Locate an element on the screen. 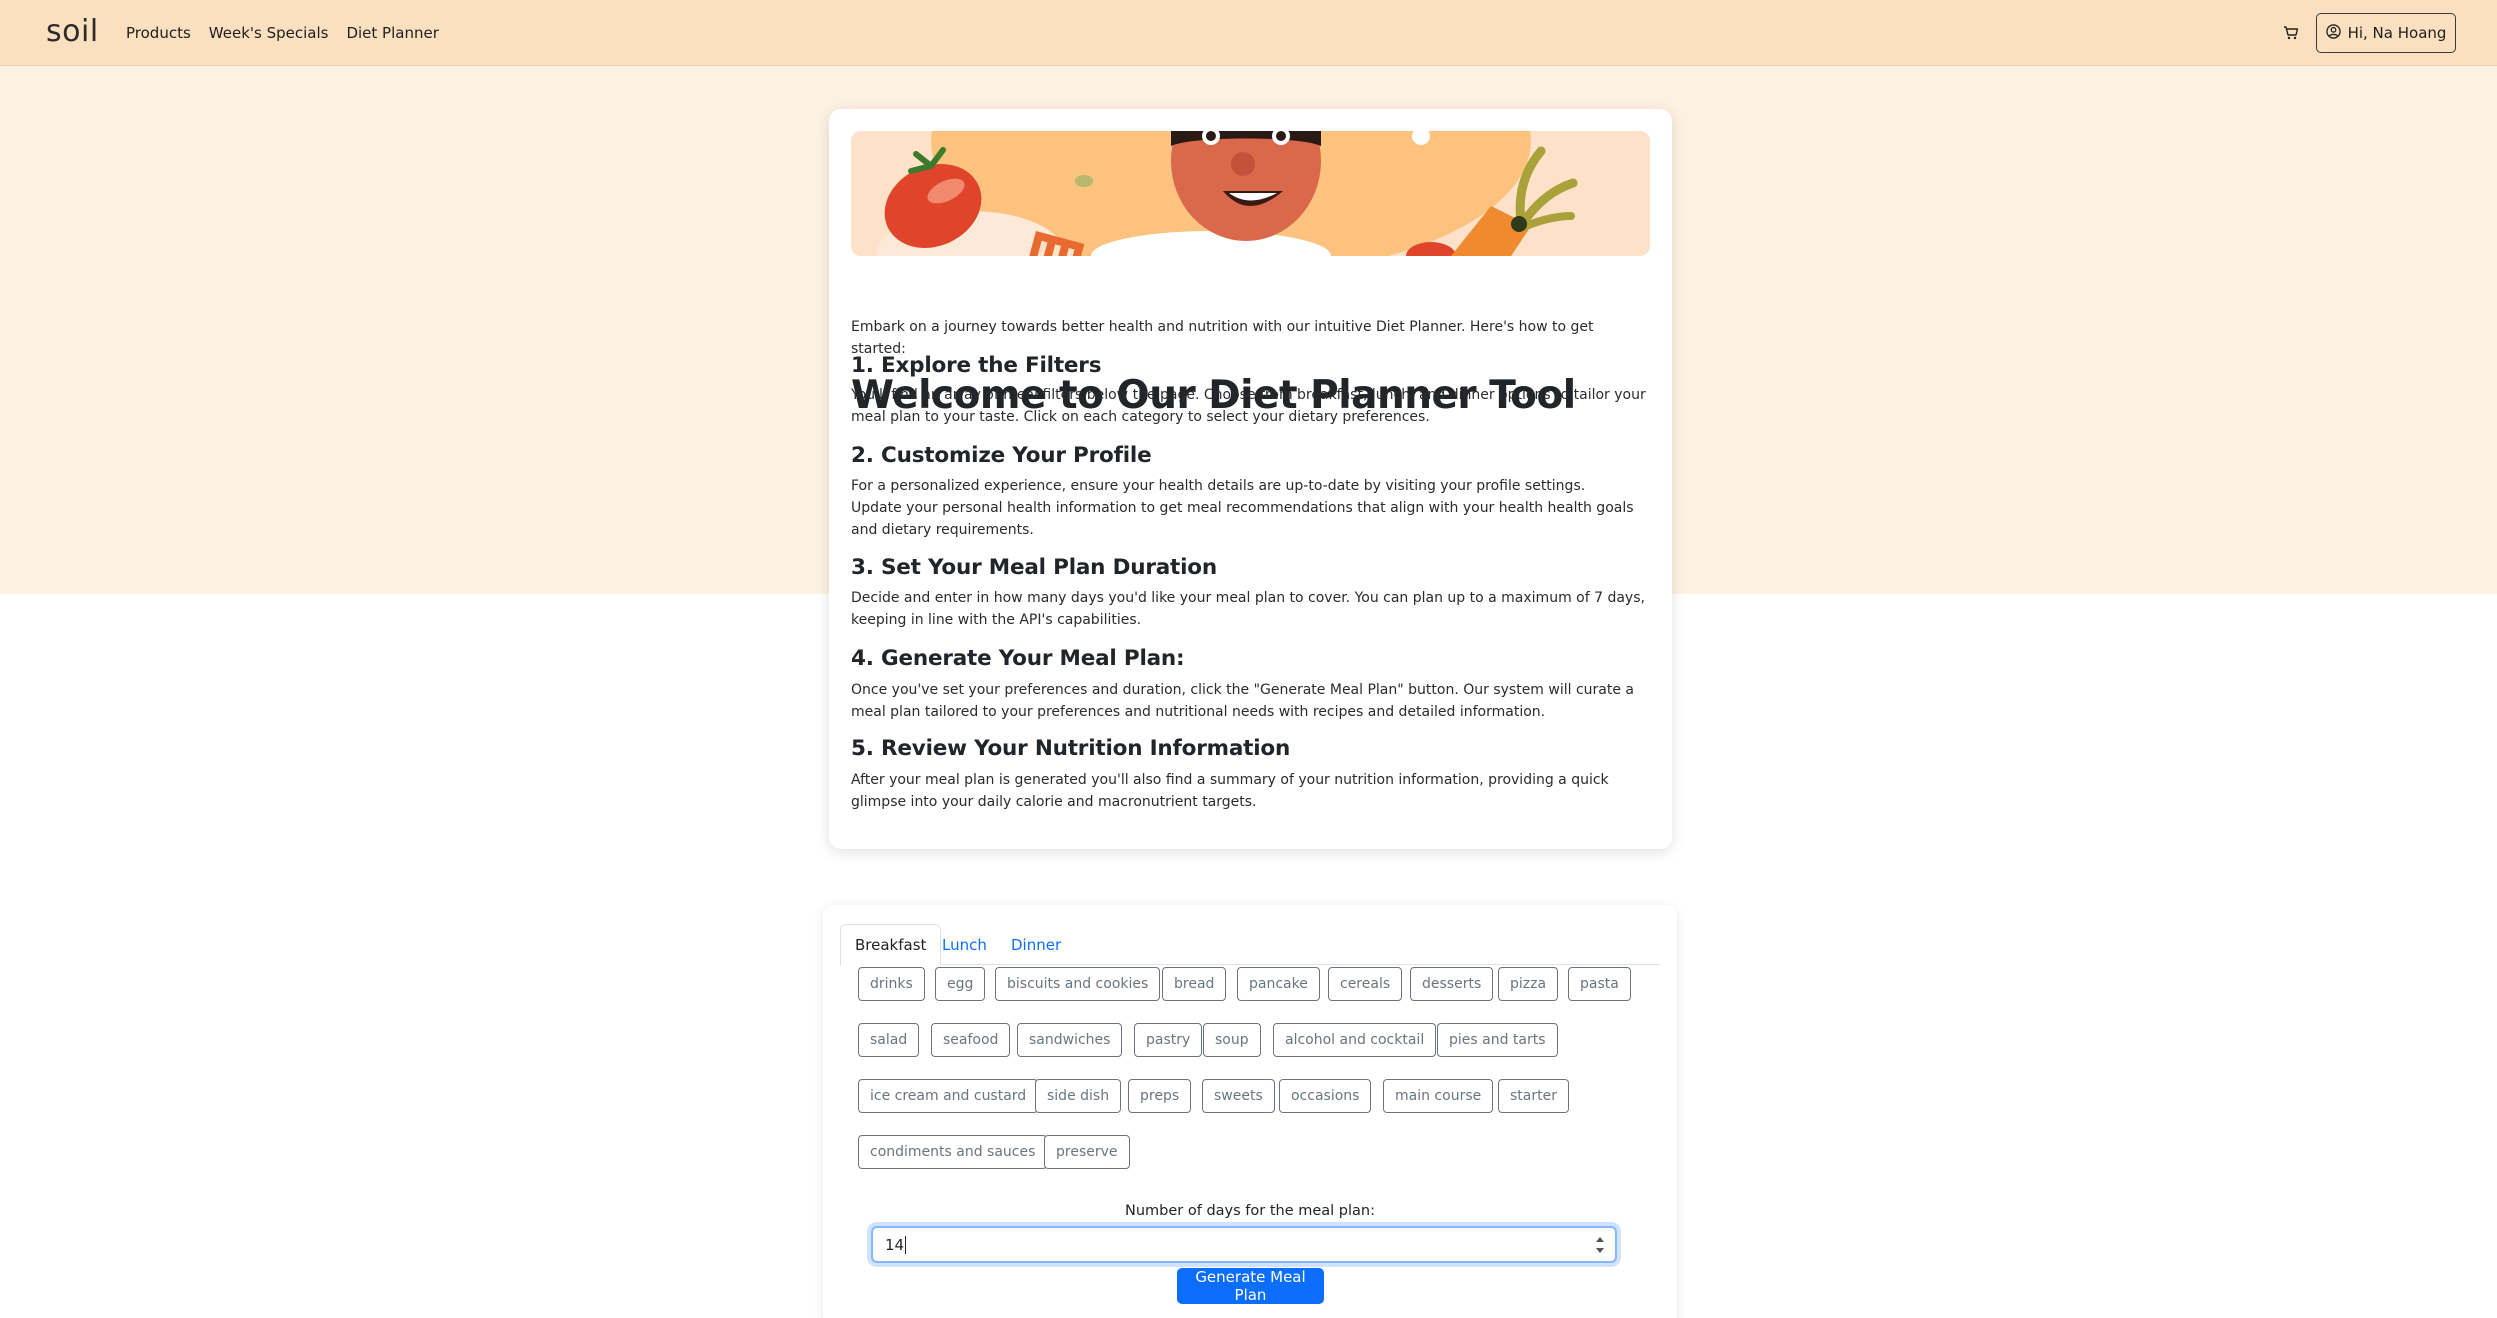  tab-breakfast: Breakfast is located at coordinates (891, 945).